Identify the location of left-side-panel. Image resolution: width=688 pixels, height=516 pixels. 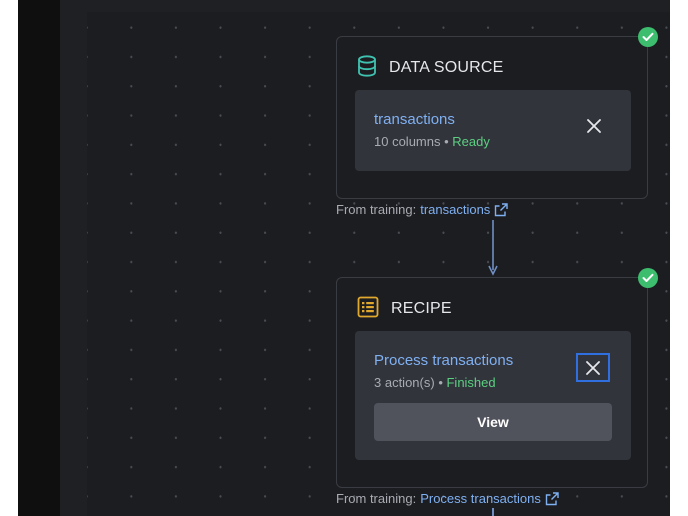
(73, 258).